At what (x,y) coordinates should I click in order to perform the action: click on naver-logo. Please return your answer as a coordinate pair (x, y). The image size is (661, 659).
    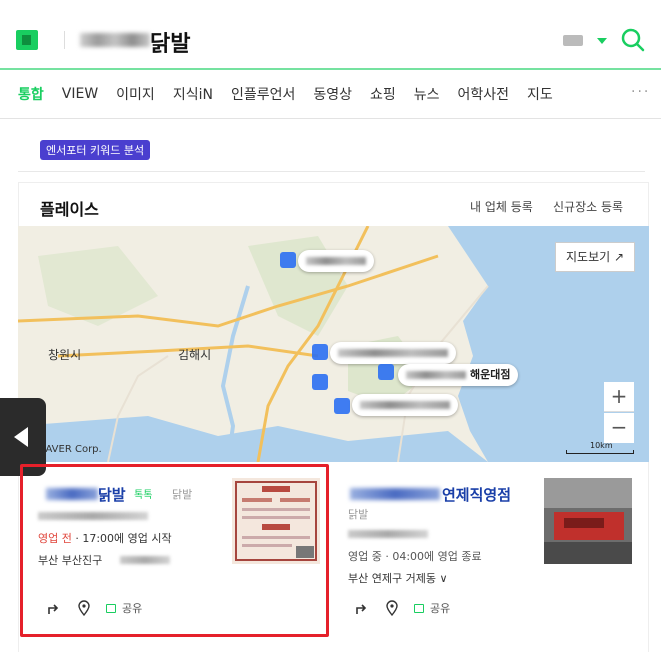
    Looking at the image, I should click on (27, 40).